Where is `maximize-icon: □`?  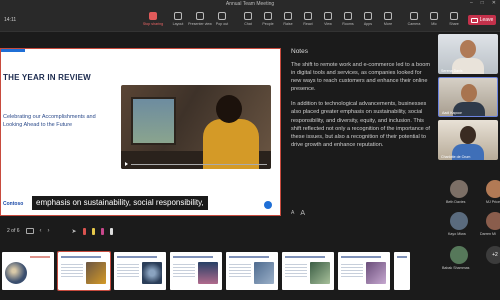 maximize-icon: □ is located at coordinates (482, 3).